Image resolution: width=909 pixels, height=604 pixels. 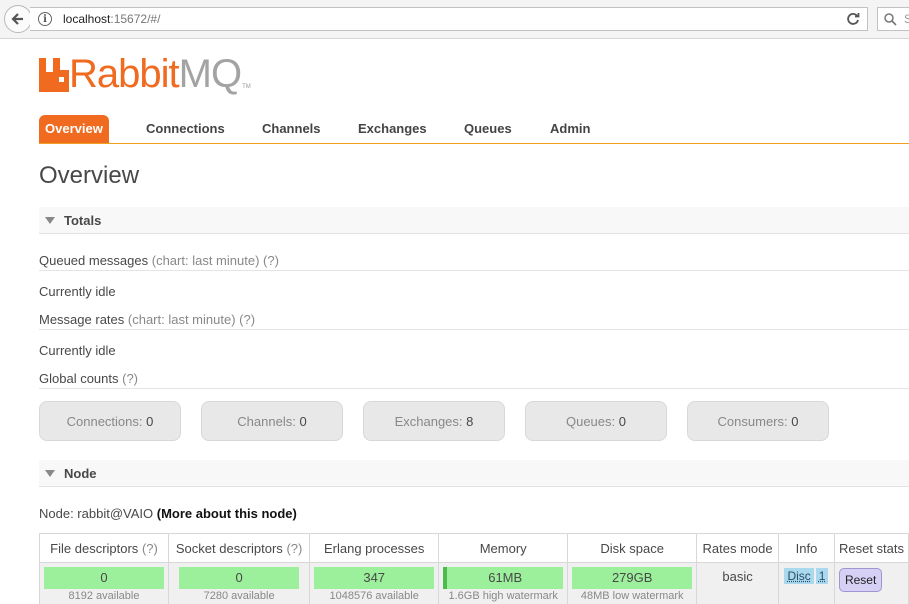 I want to click on tab-overview: Overview, so click(x=74, y=129).